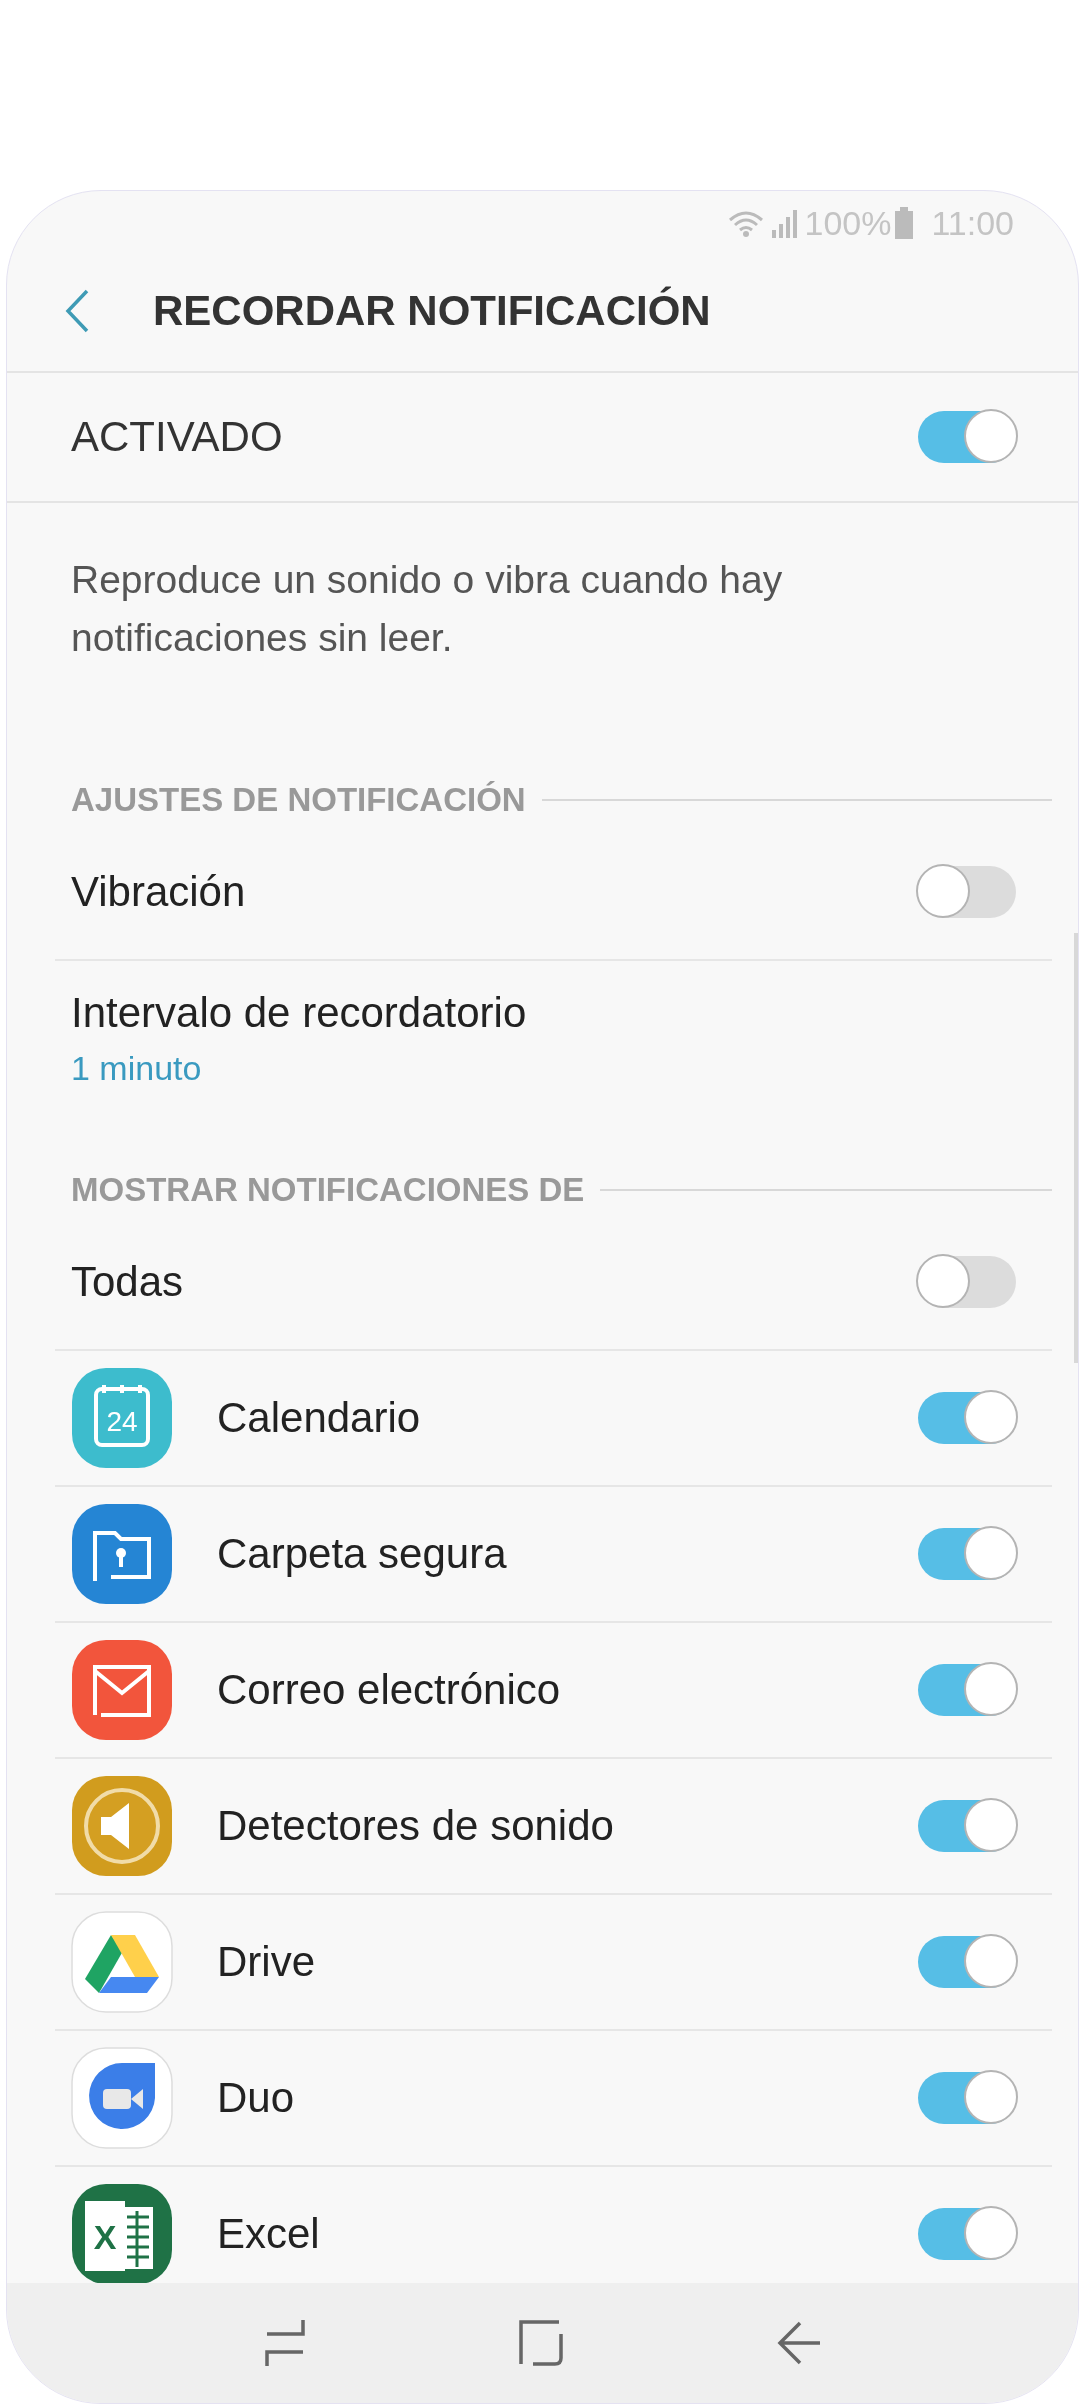  I want to click on triangle-logo-icon, so click(122, 1962).